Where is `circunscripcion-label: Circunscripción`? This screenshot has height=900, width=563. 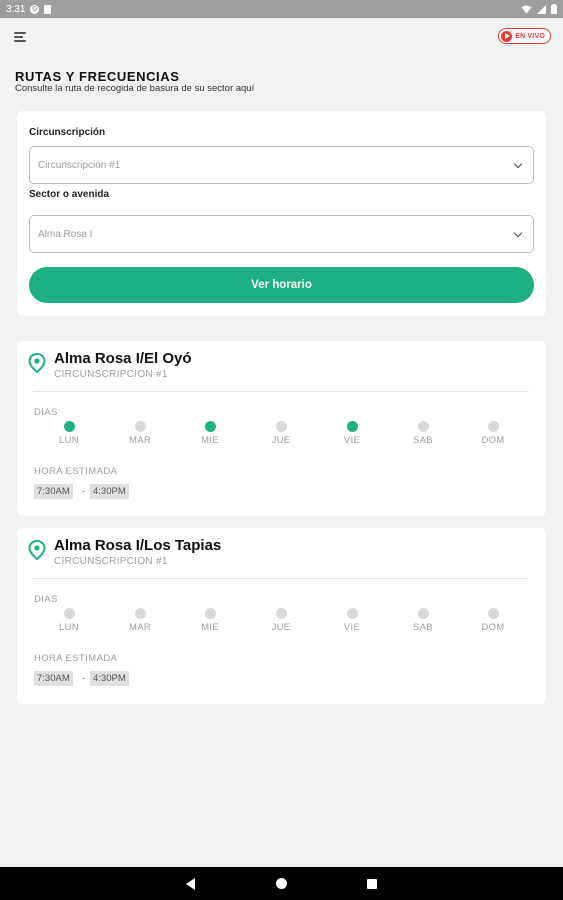 circunscripcion-label: Circunscripción is located at coordinates (67, 132).